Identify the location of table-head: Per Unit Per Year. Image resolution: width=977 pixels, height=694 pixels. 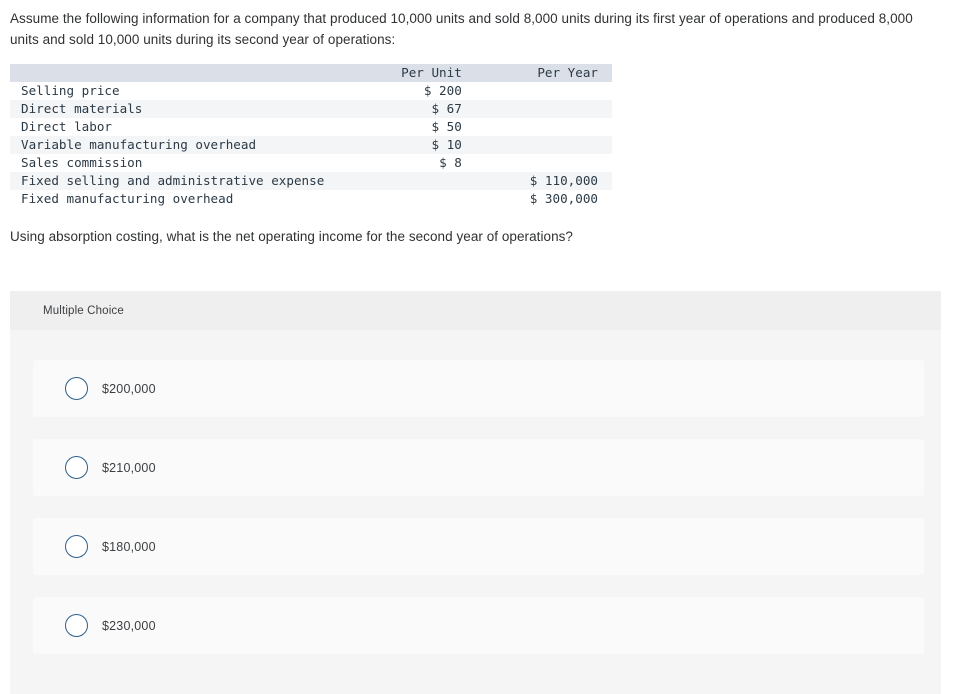
(311, 73).